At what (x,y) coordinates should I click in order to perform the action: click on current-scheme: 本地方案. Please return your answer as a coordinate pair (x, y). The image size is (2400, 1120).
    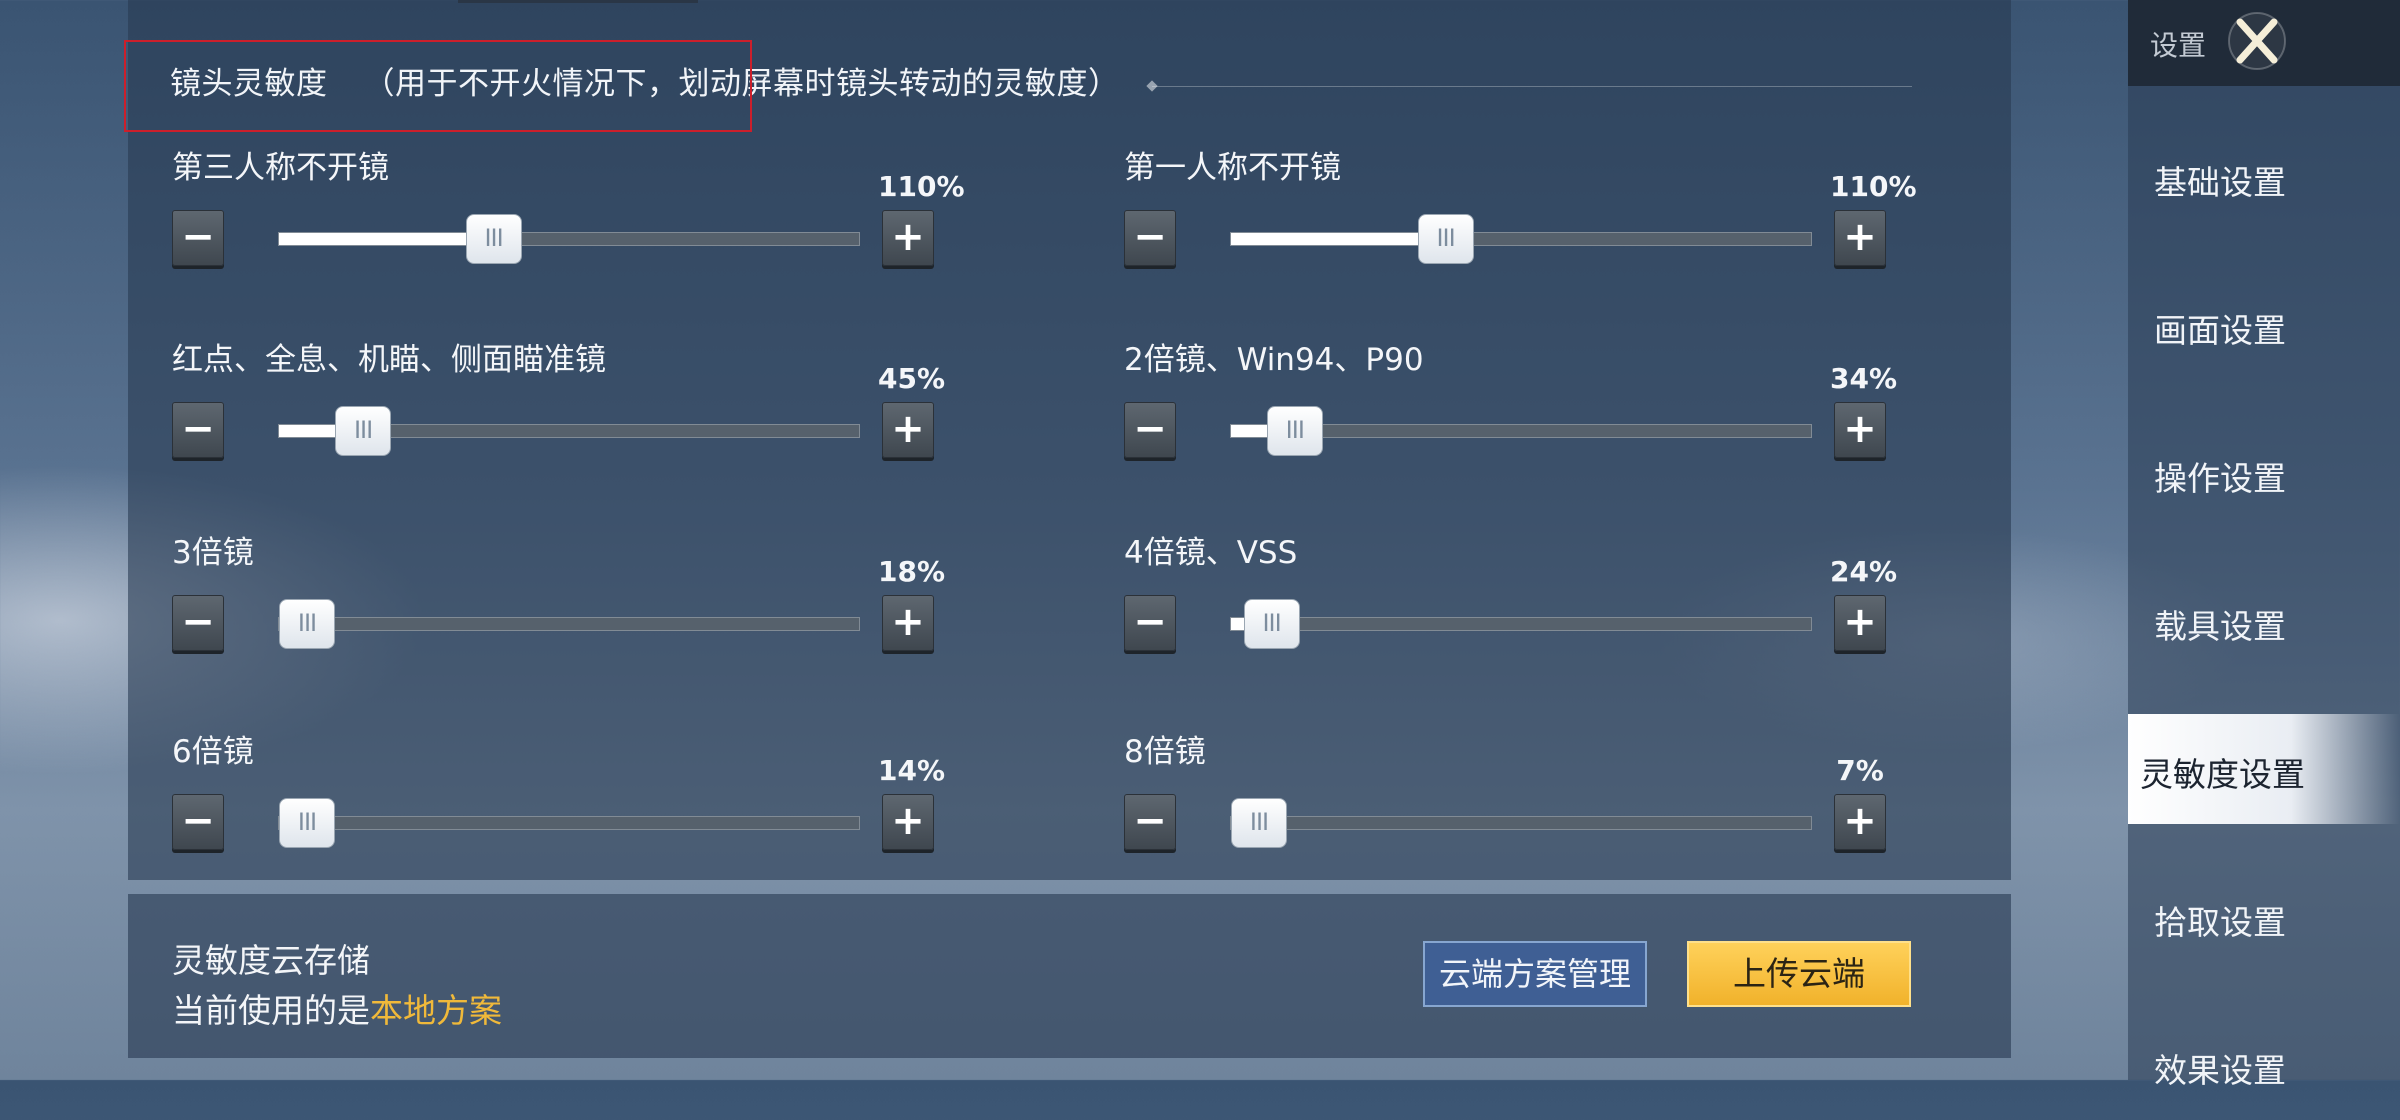
    Looking at the image, I should click on (436, 1010).